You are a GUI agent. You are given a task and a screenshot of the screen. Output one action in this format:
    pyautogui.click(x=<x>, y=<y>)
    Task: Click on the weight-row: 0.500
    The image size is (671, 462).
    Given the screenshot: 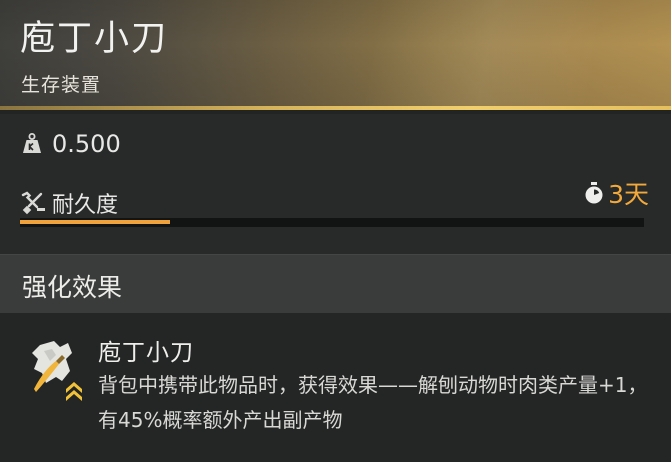 What is the action you would take?
    pyautogui.click(x=70, y=144)
    